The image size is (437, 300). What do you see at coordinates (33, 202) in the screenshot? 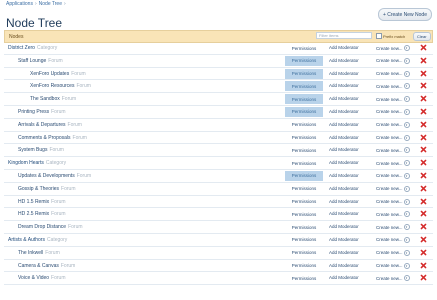
I see `node-title-link: HD 1.5 Remix` at bounding box center [33, 202].